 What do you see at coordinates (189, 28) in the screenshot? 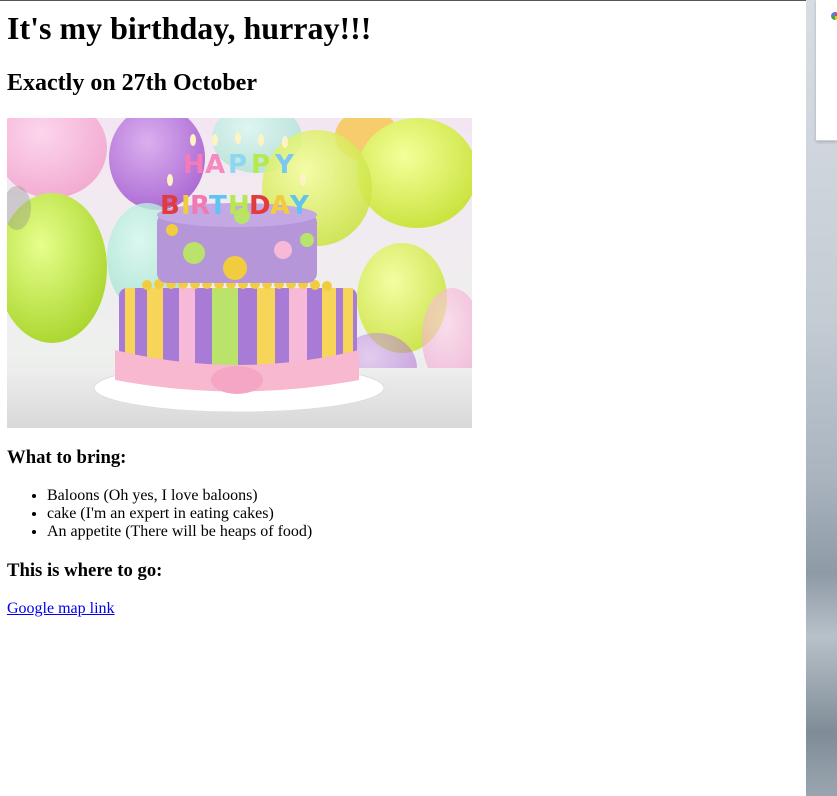
I see `page-title: It's my birthday, hurray!!!` at bounding box center [189, 28].